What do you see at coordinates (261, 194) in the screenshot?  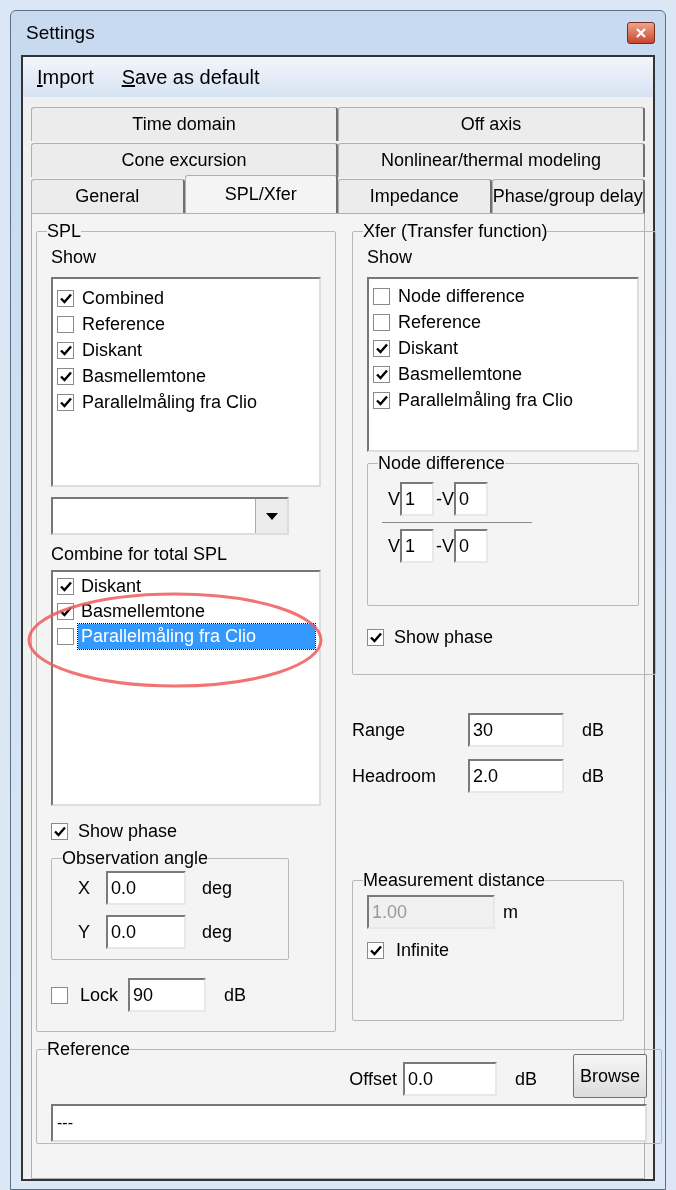 I see `tab: SPL/Xfer` at bounding box center [261, 194].